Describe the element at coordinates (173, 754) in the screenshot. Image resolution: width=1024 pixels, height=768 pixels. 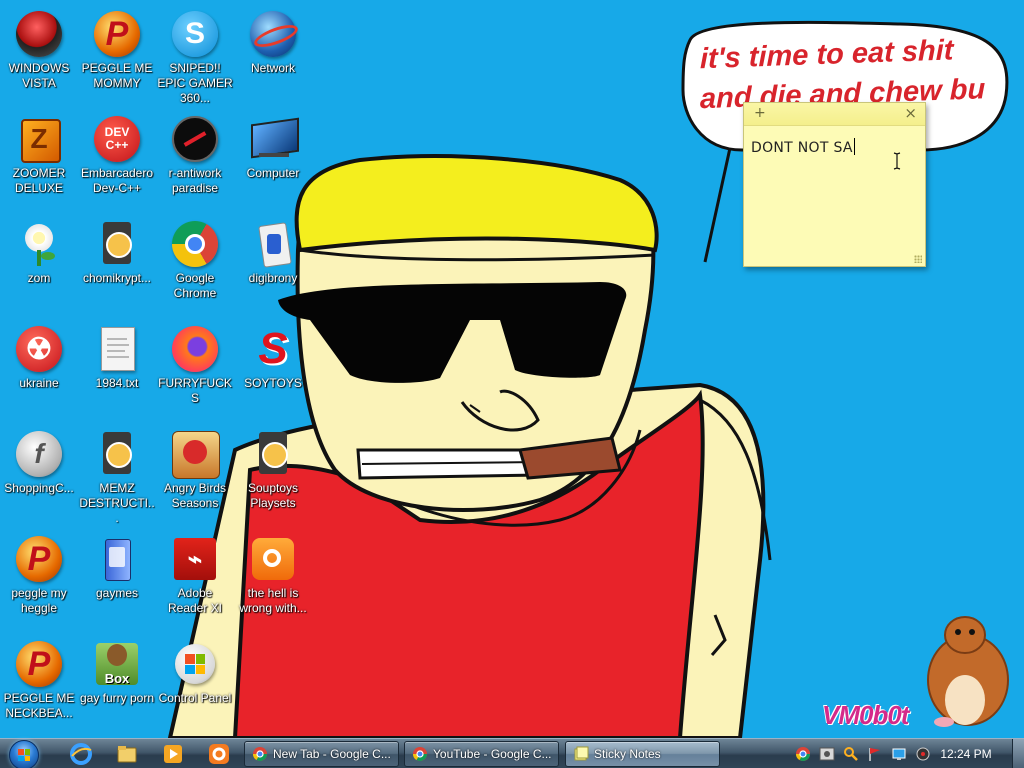
I see `media-player-icon` at that location.